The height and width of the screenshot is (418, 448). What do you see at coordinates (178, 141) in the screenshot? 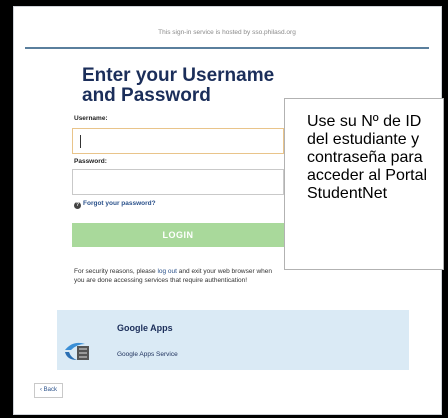
I see `username-field` at bounding box center [178, 141].